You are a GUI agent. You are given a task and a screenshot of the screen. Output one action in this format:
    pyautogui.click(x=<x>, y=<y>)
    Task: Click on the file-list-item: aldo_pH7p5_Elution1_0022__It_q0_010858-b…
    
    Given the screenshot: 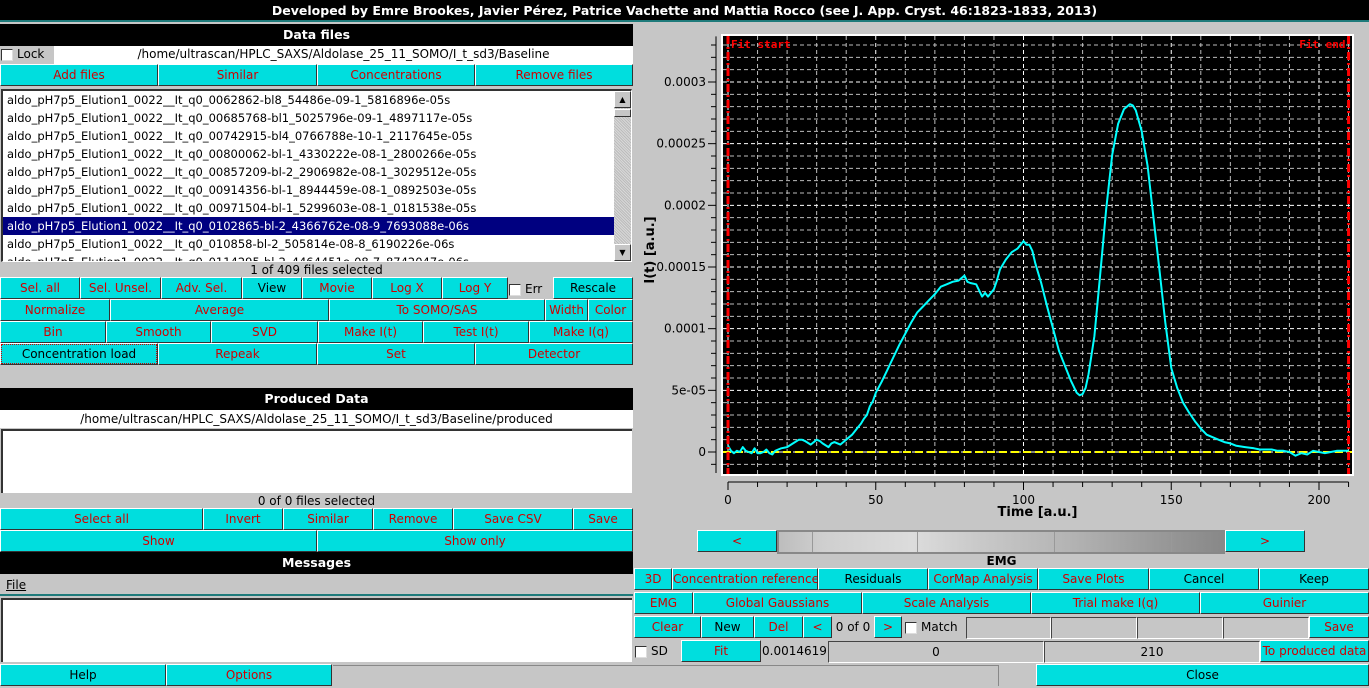 What is the action you would take?
    pyautogui.click(x=309, y=244)
    